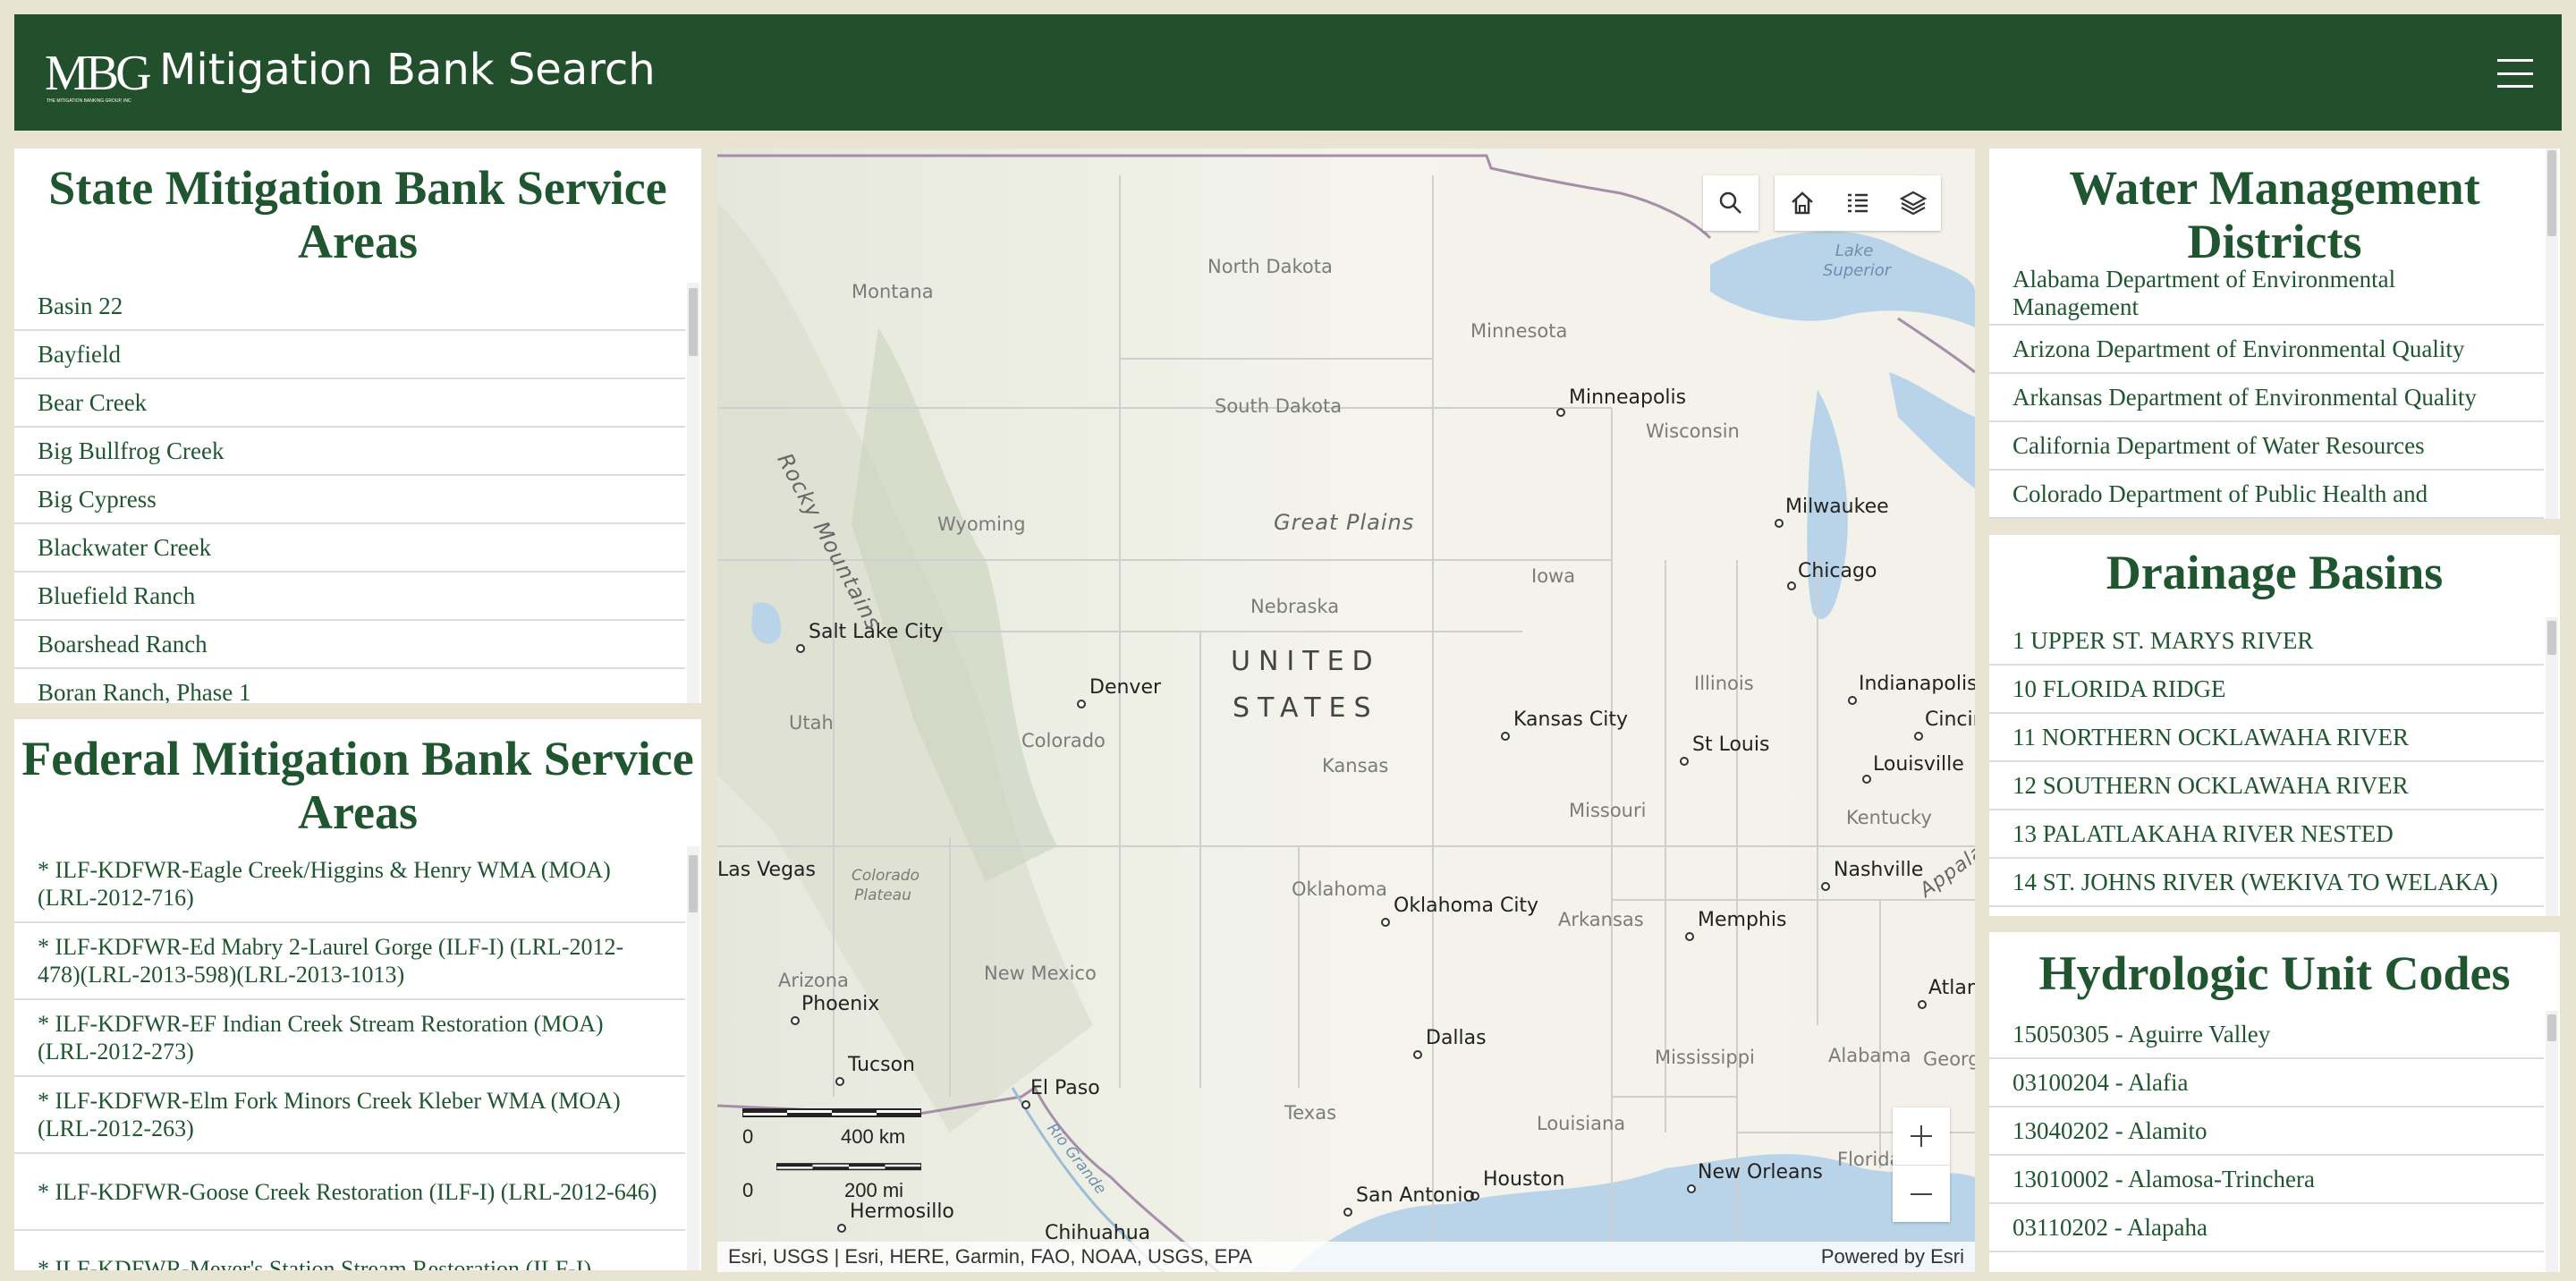 This screenshot has height=1281, width=2576. Describe the element at coordinates (349, 548) in the screenshot. I see `list-item: Blackwater Creek` at that location.